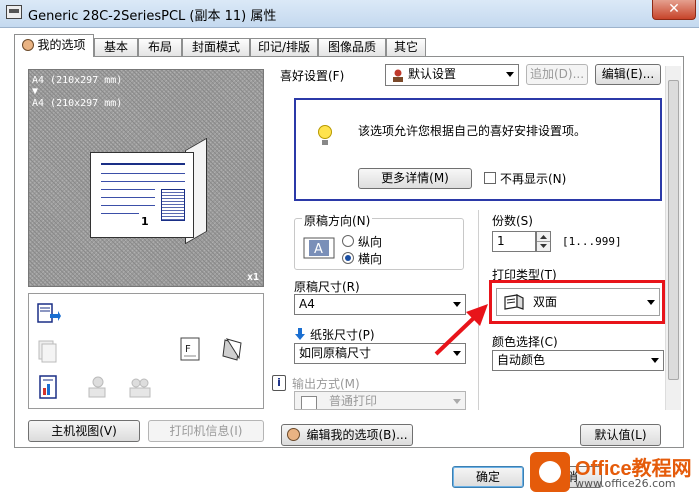 Image resolution: width=699 pixels, height=501 pixels. Describe the element at coordinates (309, 402) in the screenshot. I see `print-icon` at that location.